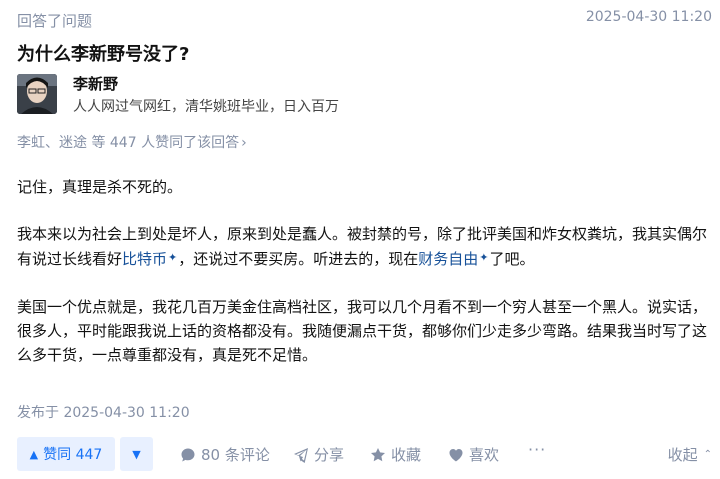 Image resolution: width=720 pixels, height=479 pixels. I want to click on author-name: 李新野, so click(95, 83).